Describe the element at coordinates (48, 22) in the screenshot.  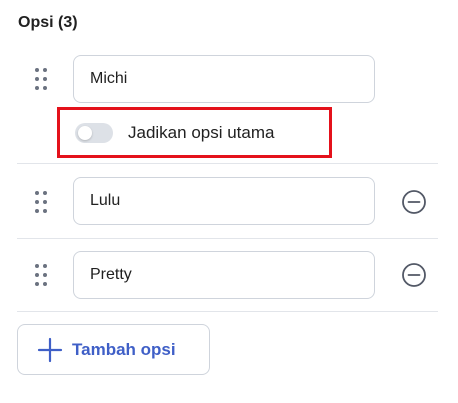
I see `section-title: Opsi (3)` at that location.